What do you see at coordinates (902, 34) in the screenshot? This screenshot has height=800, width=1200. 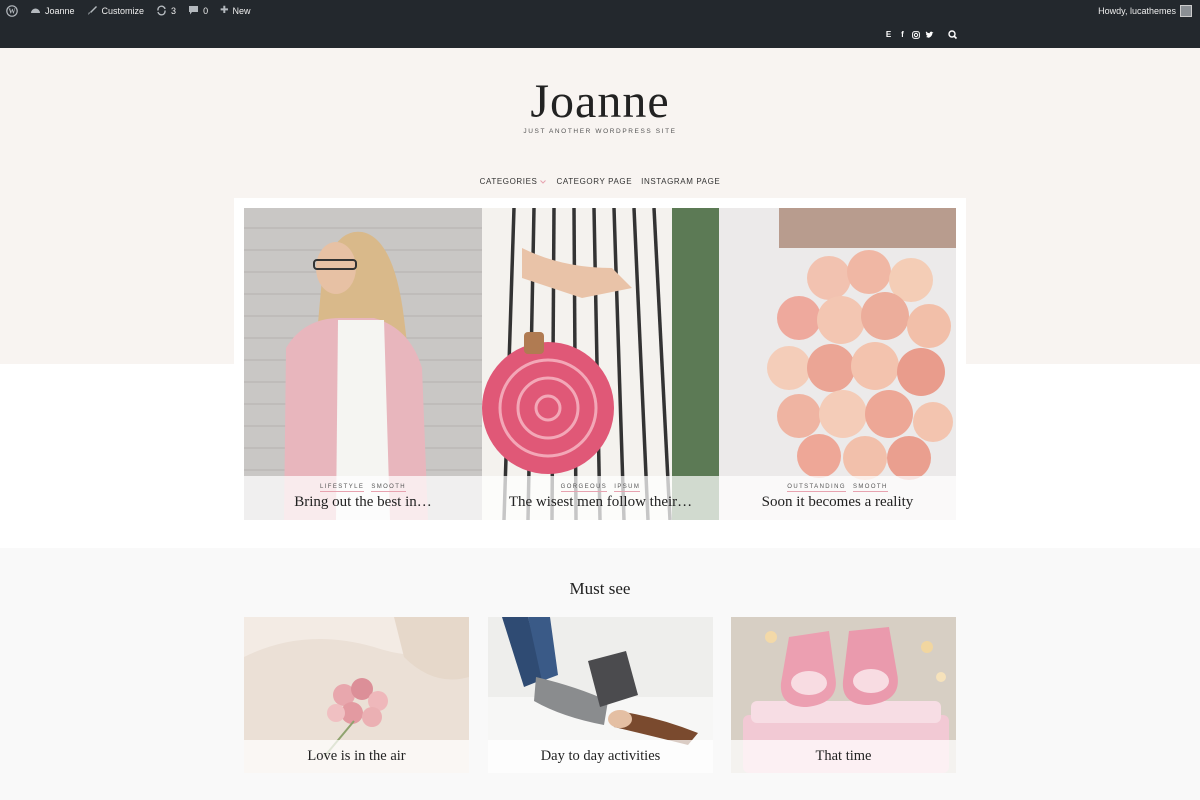 I see `facebook-icon: f` at bounding box center [902, 34].